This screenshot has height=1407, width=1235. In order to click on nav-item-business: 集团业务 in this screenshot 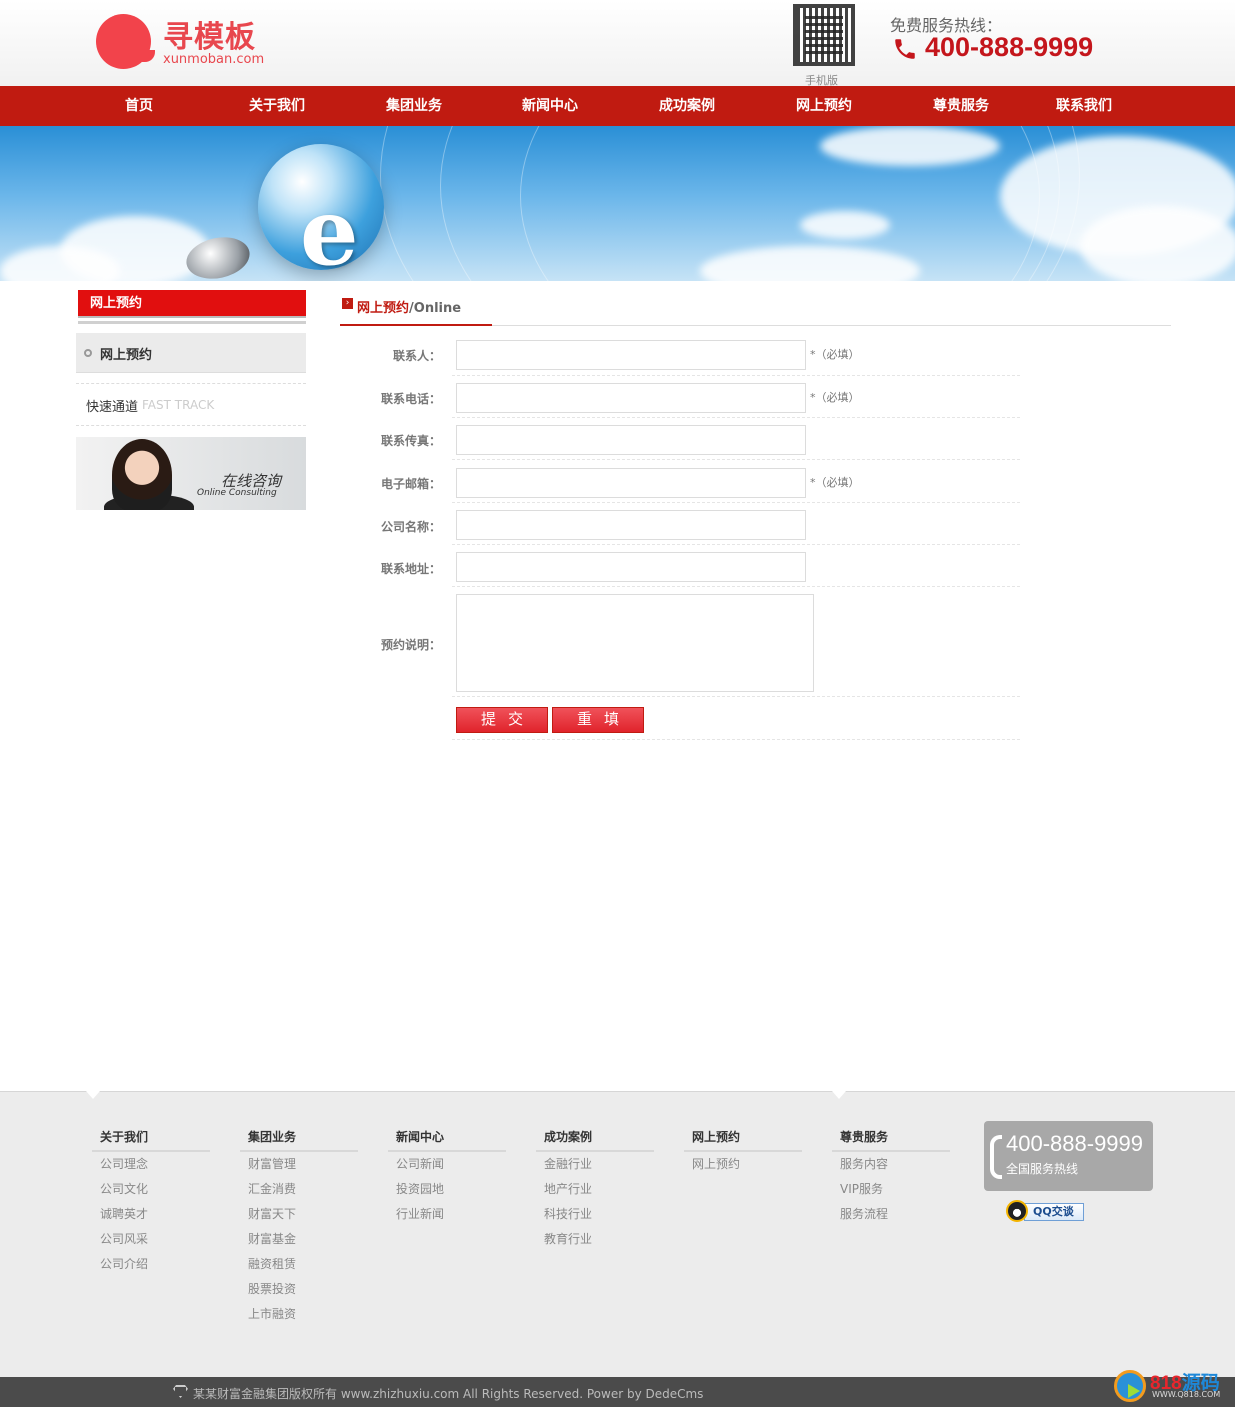, I will do `click(414, 106)`.